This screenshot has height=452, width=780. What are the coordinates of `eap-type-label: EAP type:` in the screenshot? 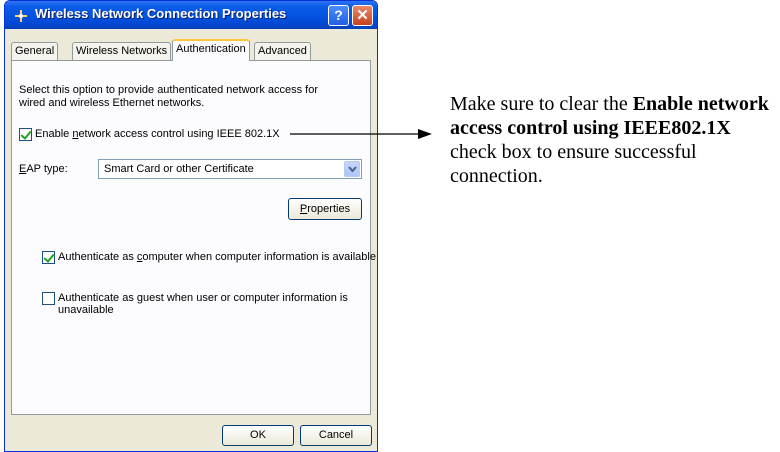 It's located at (43, 169).